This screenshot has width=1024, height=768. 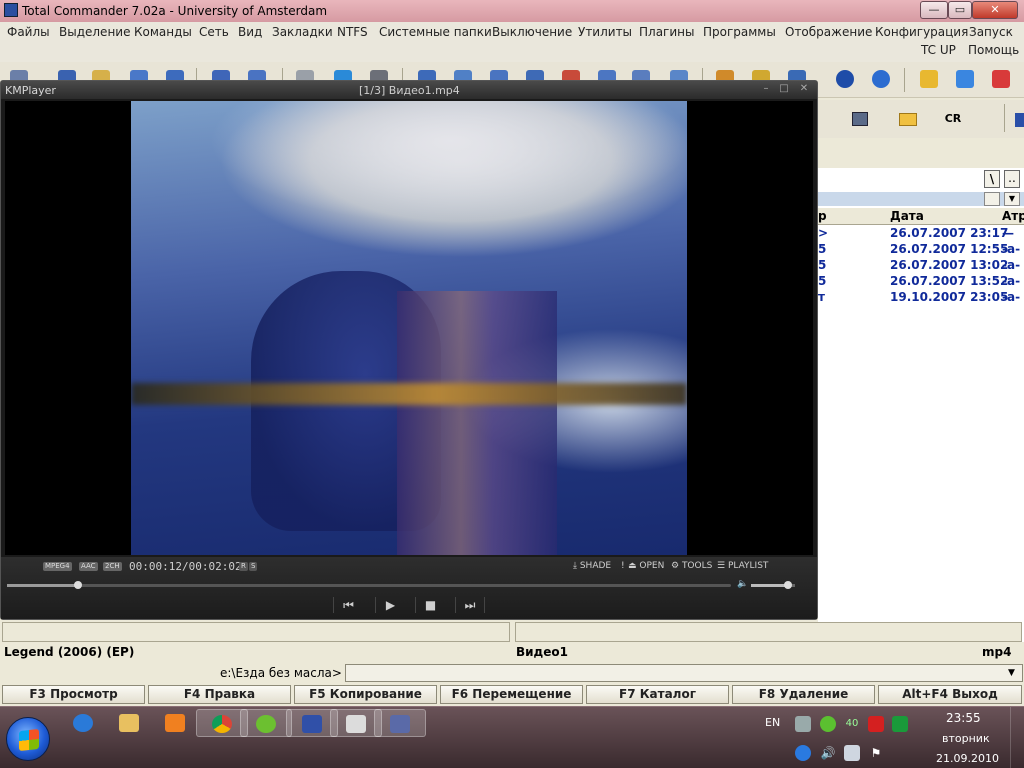 What do you see at coordinates (348, 605) in the screenshot?
I see `previous-button: ⏮` at bounding box center [348, 605].